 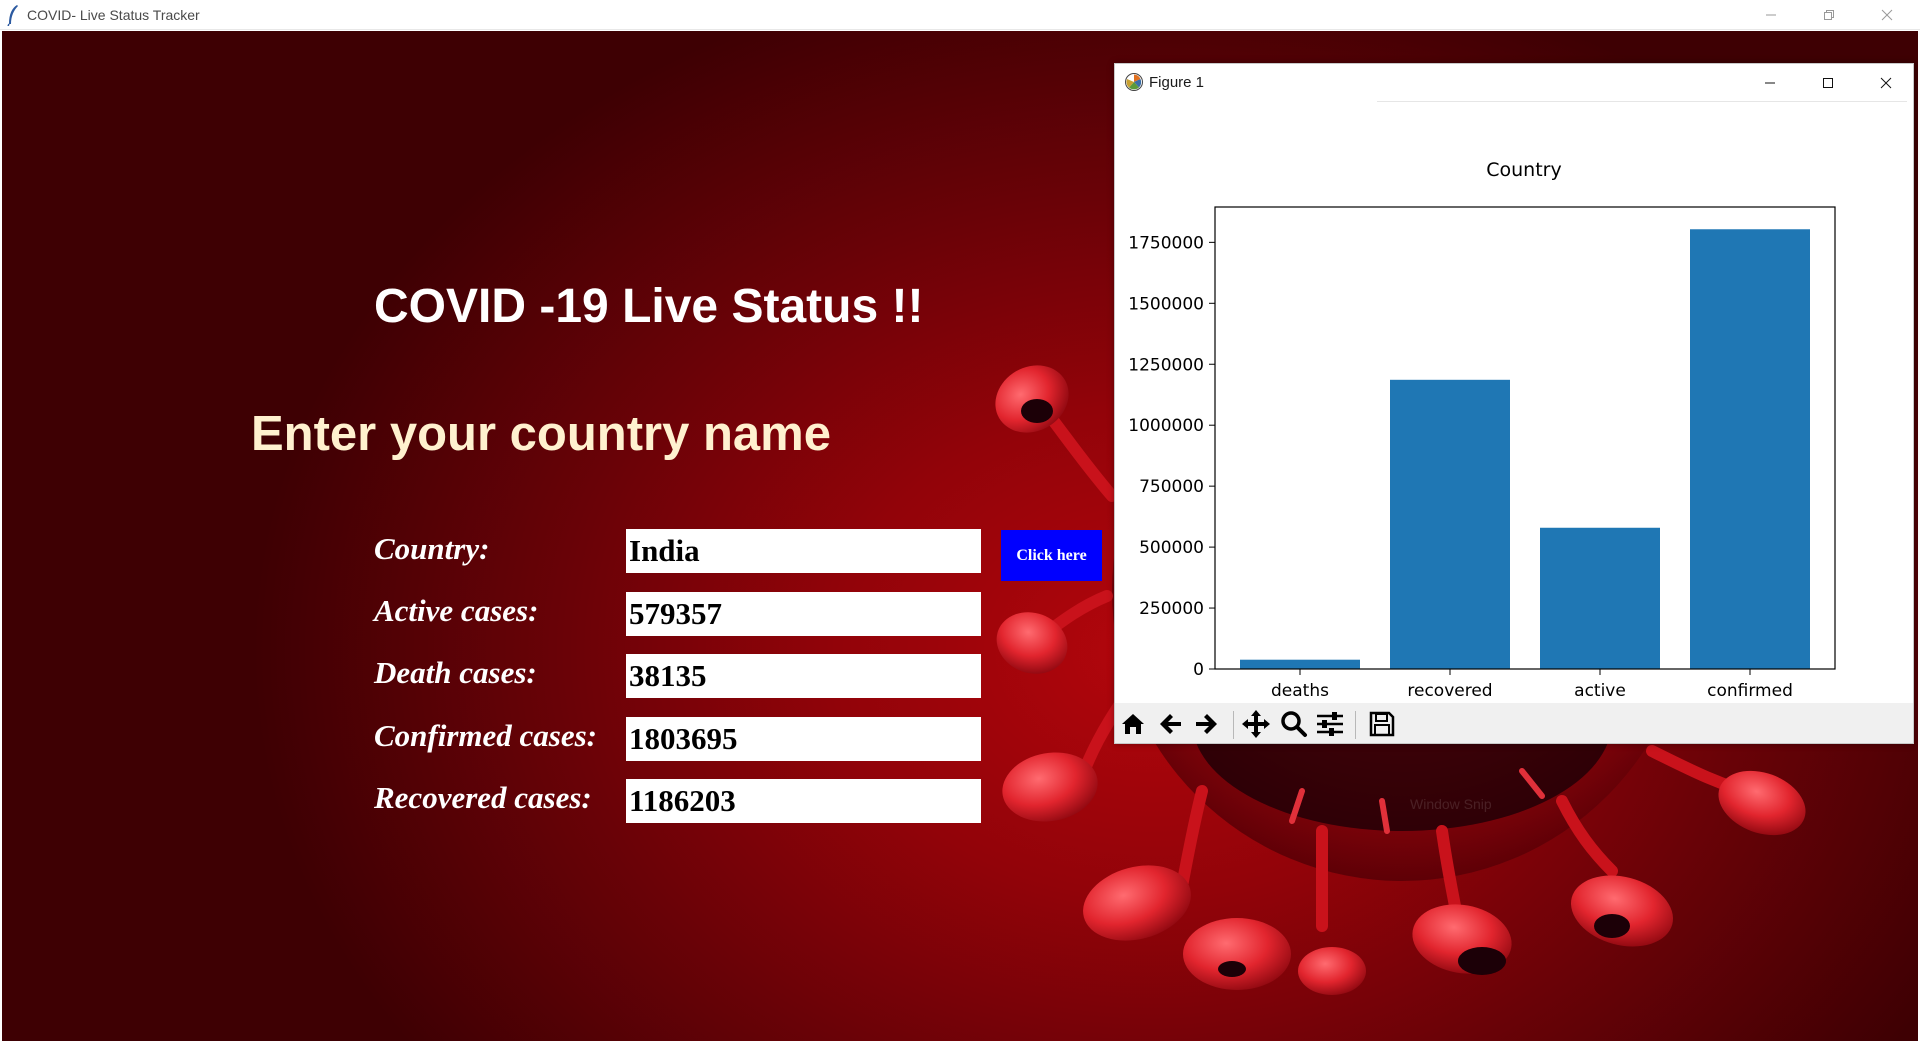 I want to click on maximize-icon, so click(x=1828, y=83).